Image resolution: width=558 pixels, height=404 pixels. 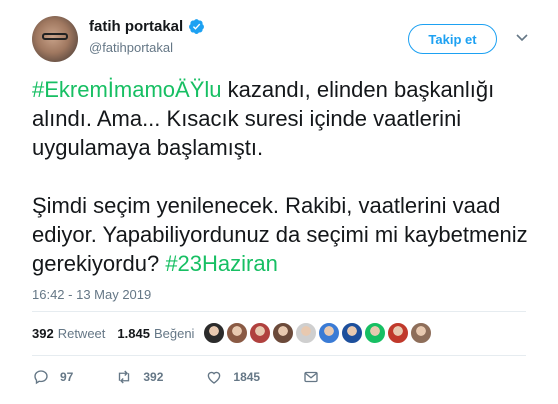 I want to click on hashtag-link: #EkremİmamoÄŸlu, so click(x=127, y=89).